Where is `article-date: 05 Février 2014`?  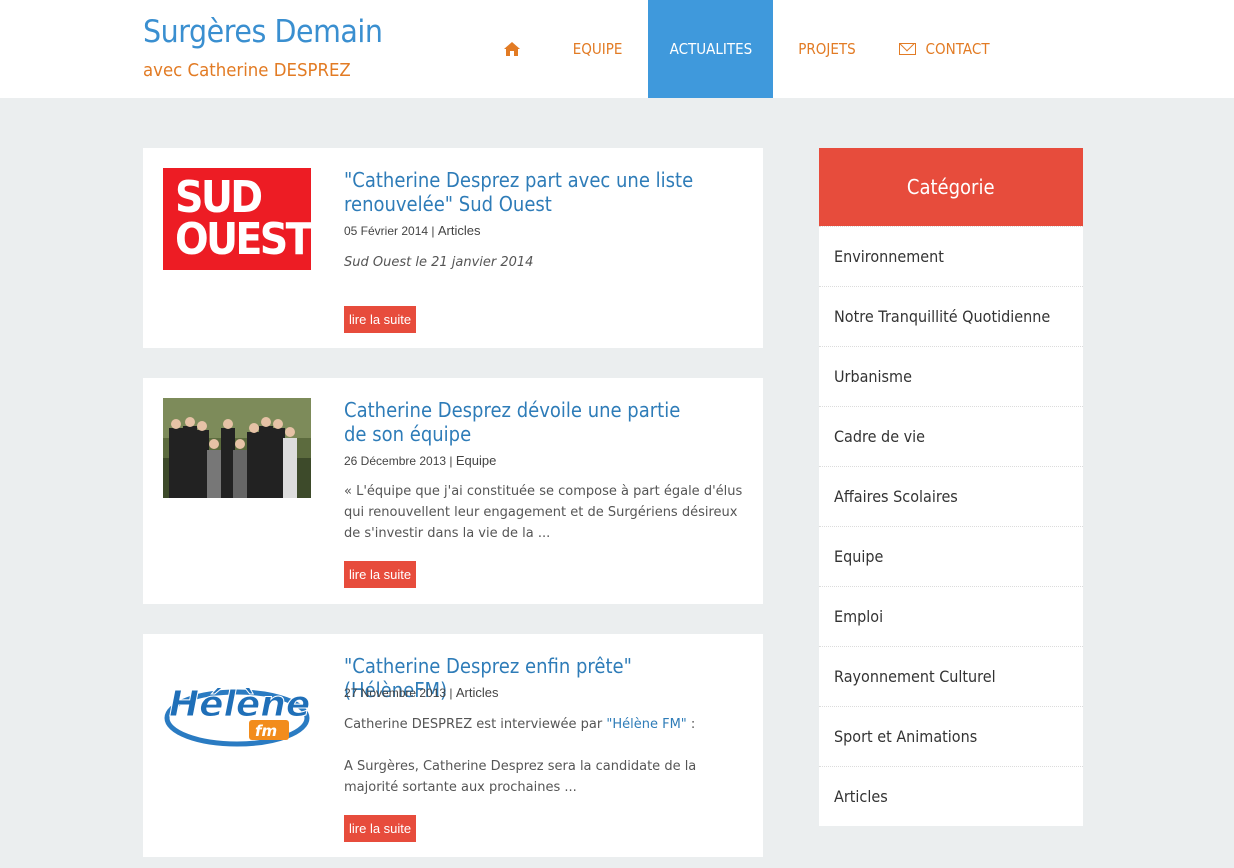 article-date: 05 Février 2014 is located at coordinates (386, 231).